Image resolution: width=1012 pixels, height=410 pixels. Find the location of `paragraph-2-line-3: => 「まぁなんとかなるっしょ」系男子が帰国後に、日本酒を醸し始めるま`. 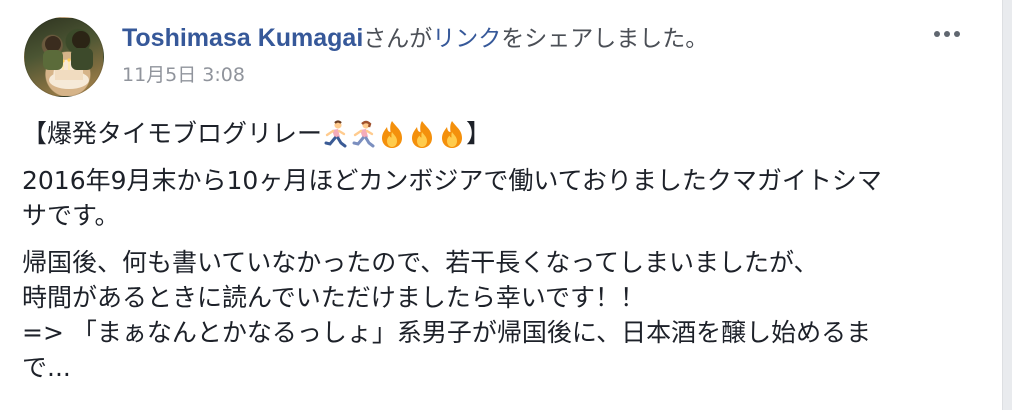

paragraph-2-line-3: => 「まぁなんとかなるっしょ」系男子が帰国後に、日本酒を醸し始めるま is located at coordinates (447, 332).